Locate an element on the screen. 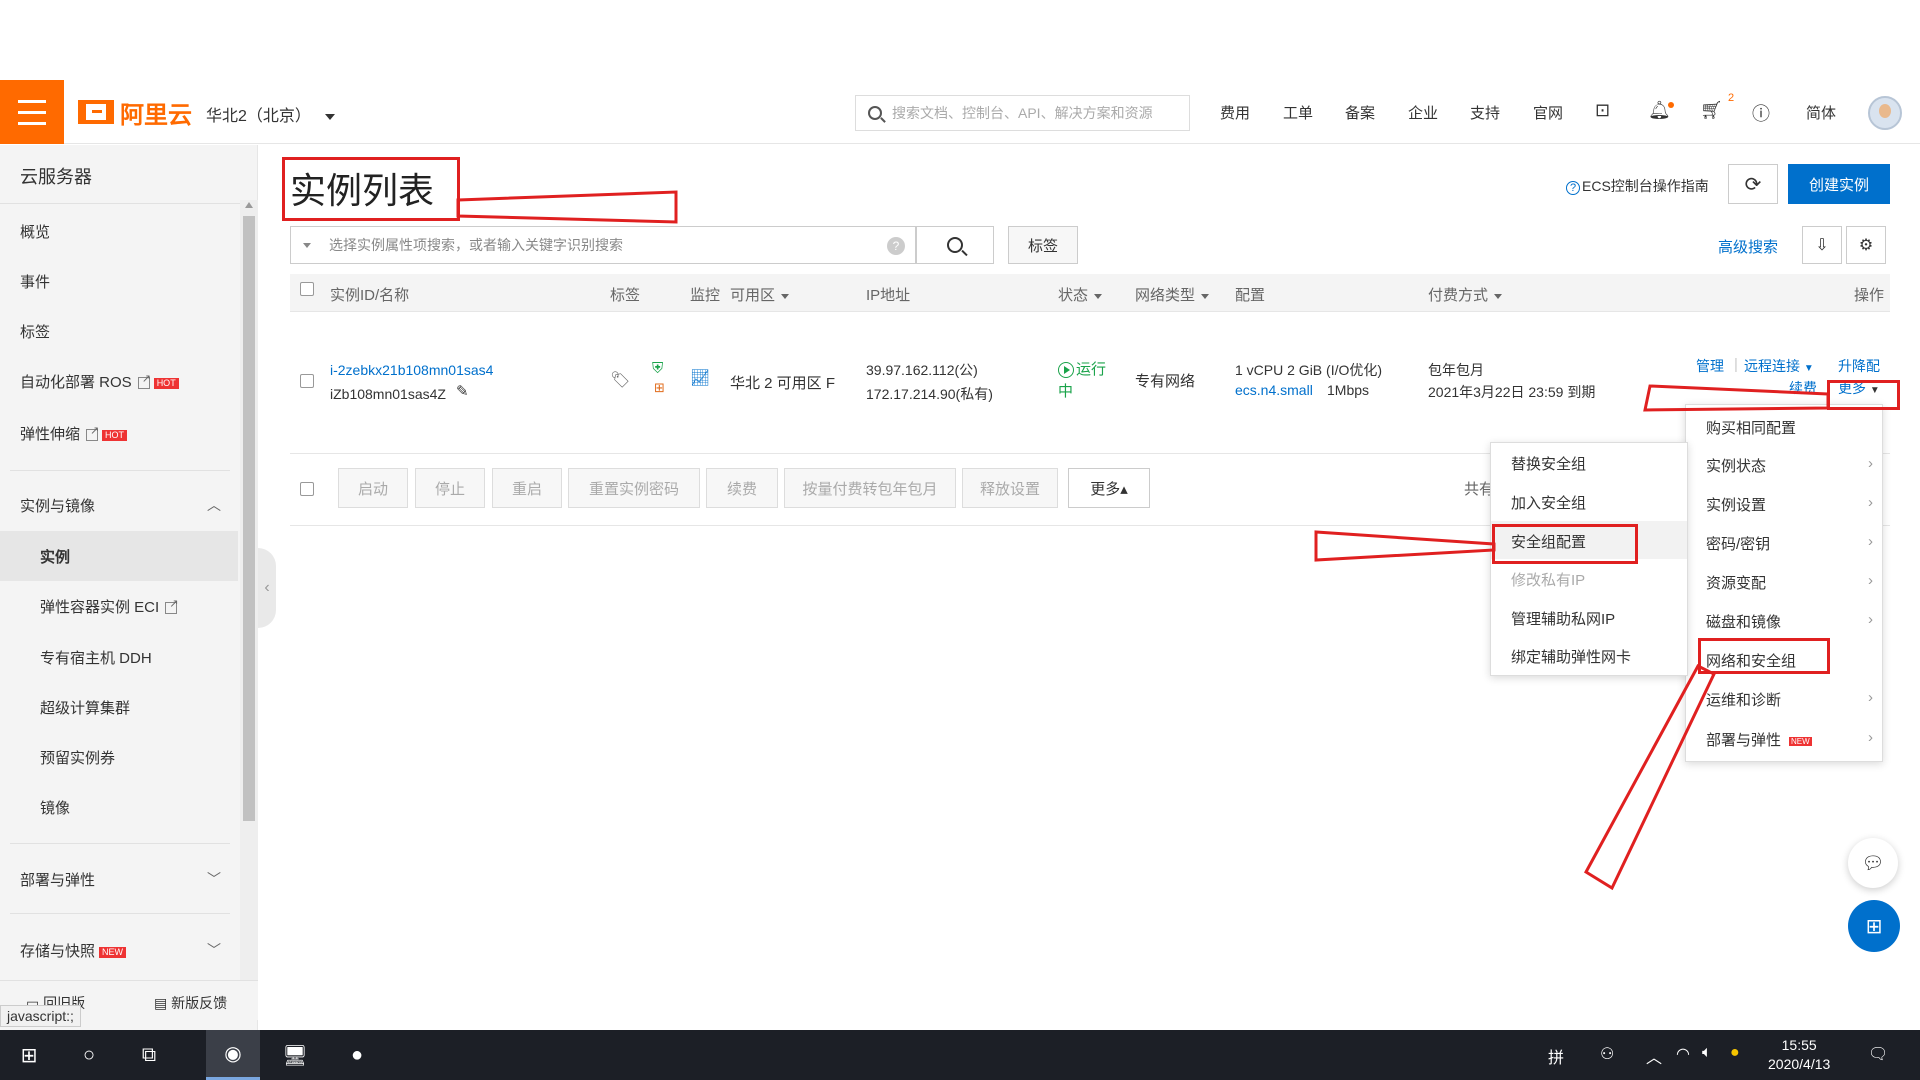  feedback-link: ▤ 新版反馈 is located at coordinates (190, 1003).